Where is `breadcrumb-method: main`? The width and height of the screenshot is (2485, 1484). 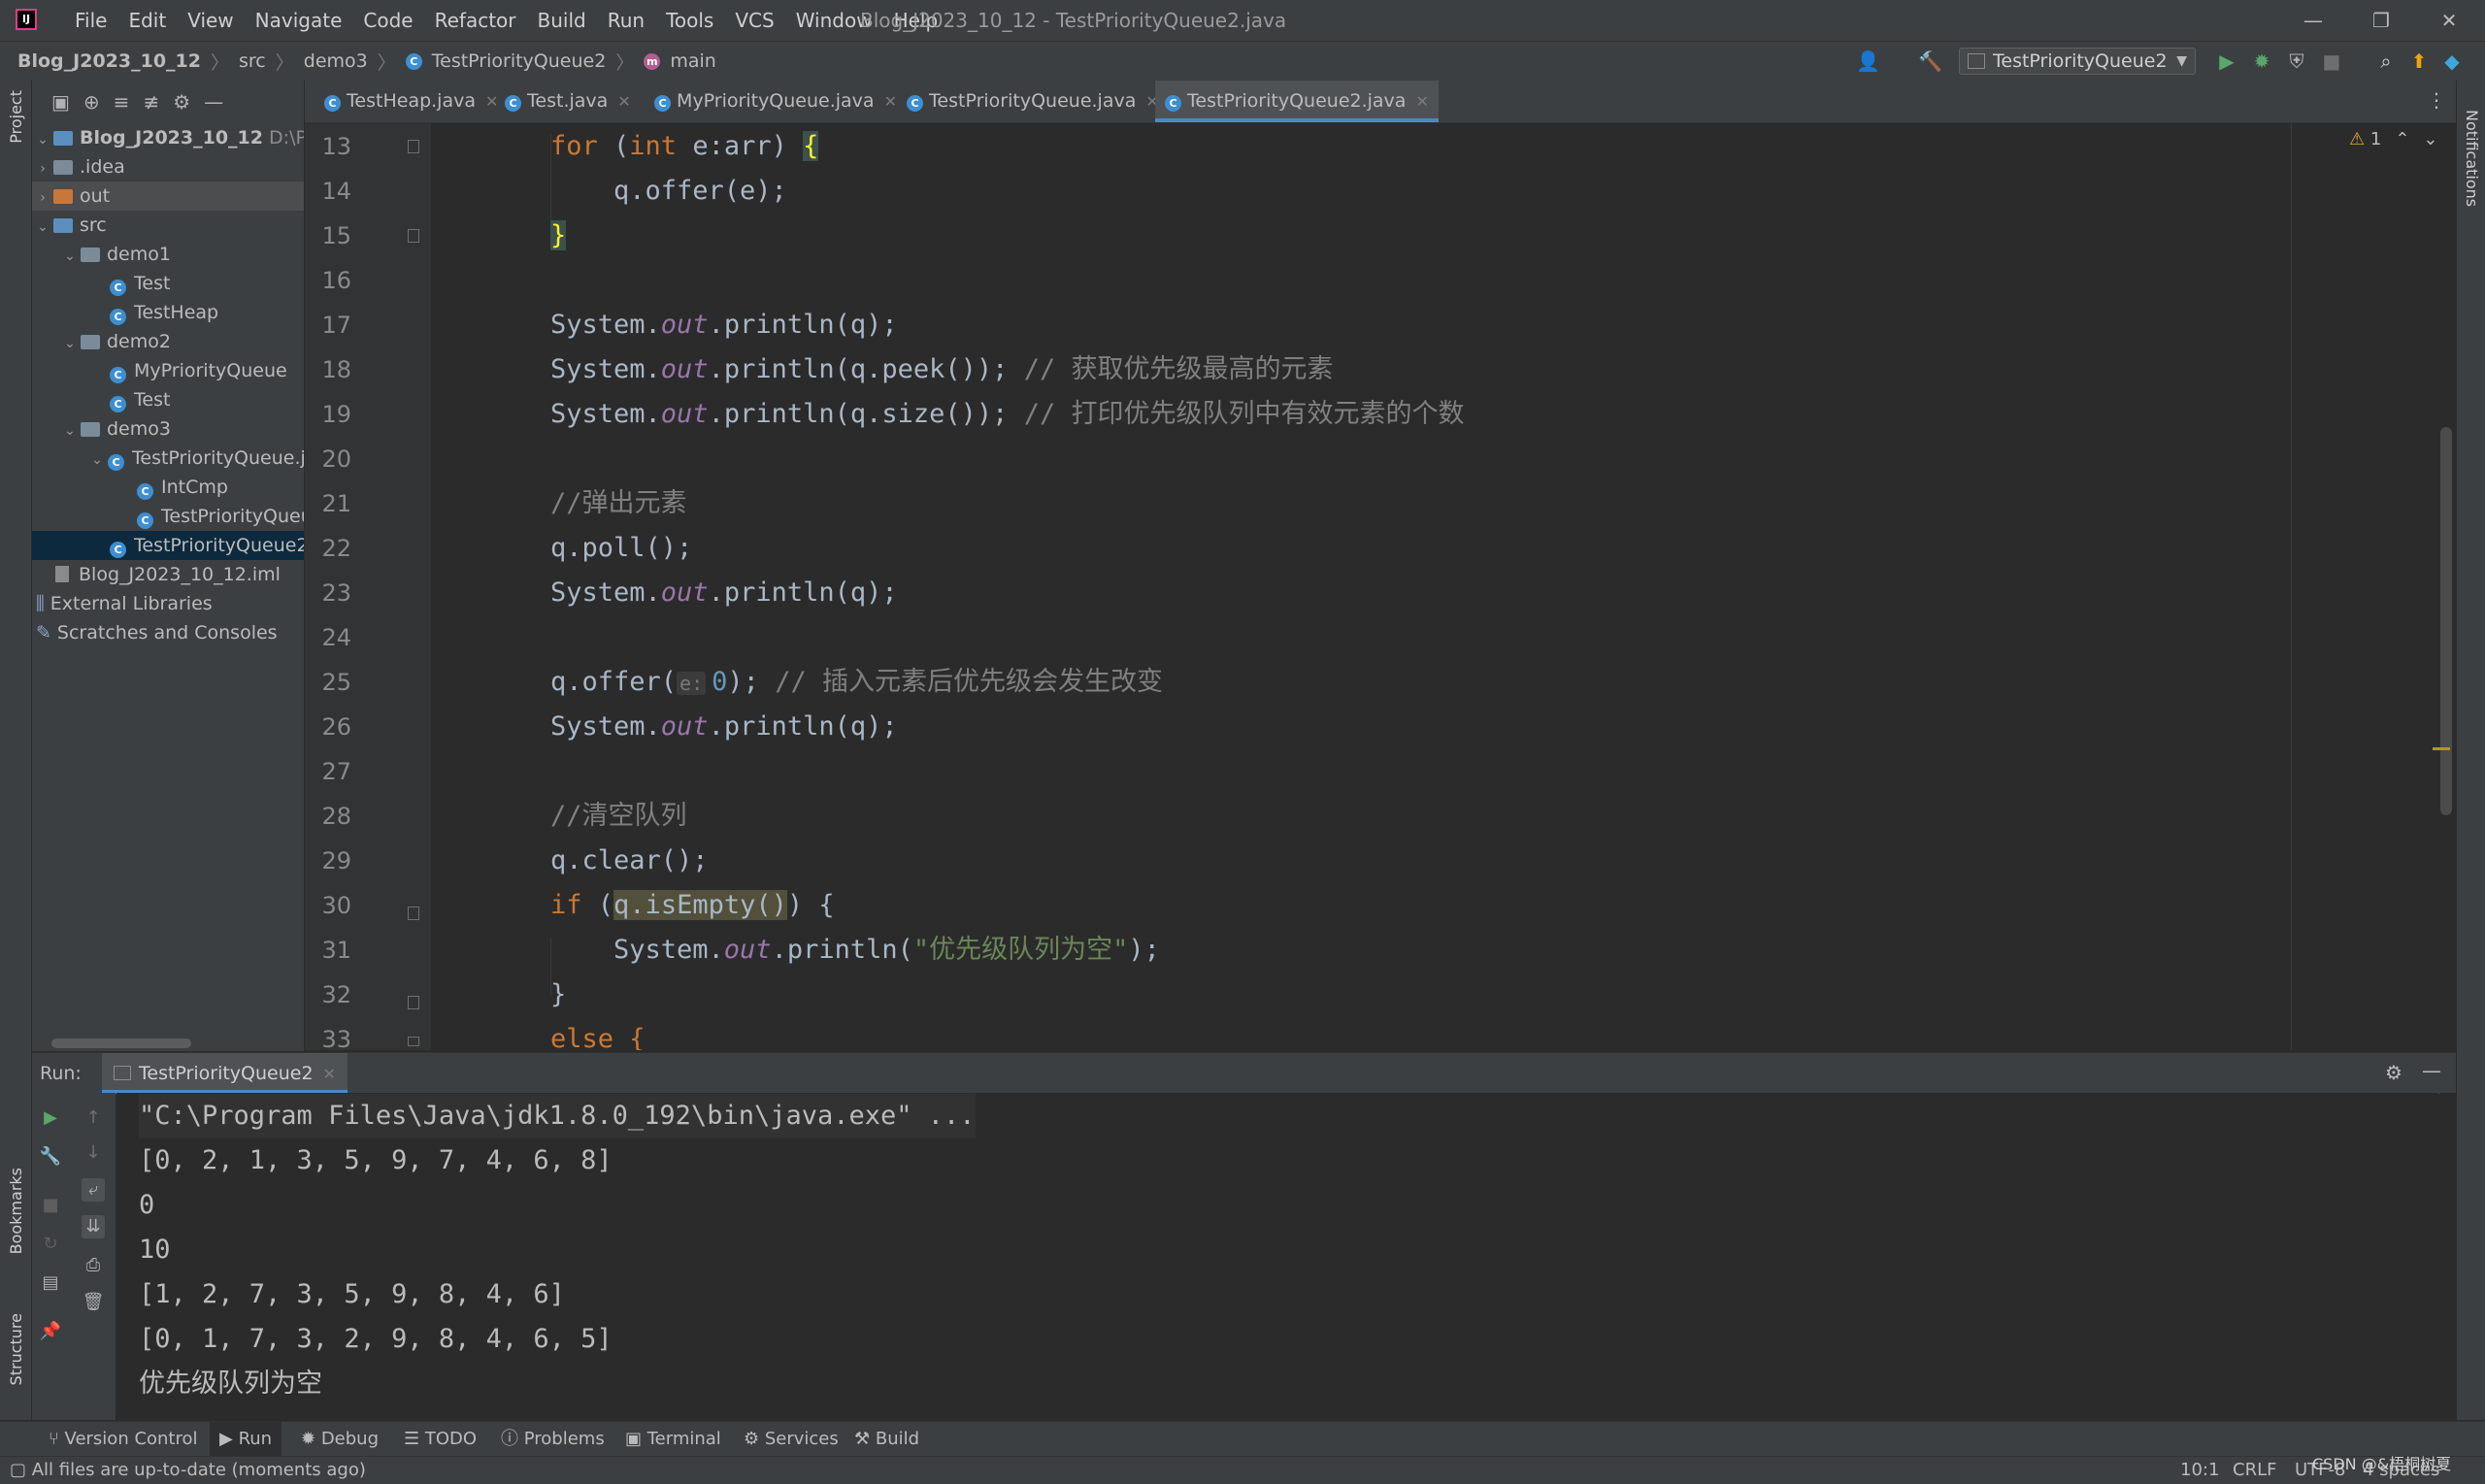
breadcrumb-method: main is located at coordinates (692, 61).